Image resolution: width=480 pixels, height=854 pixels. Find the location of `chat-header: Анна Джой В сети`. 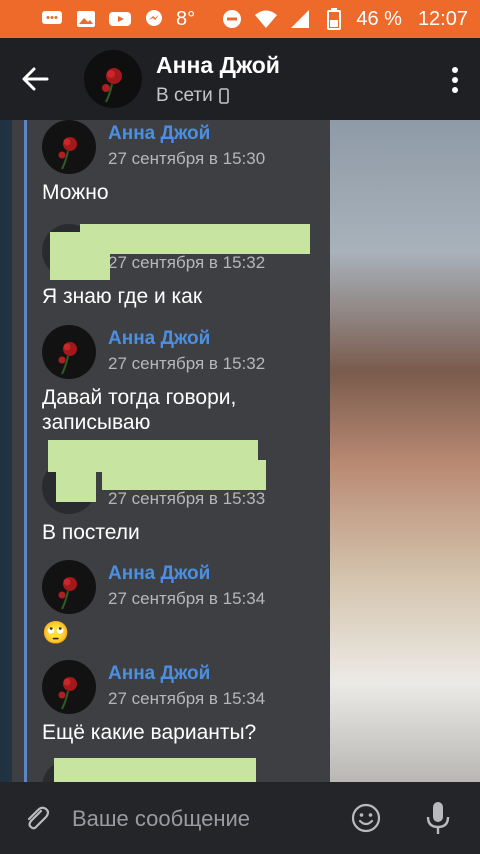

chat-header: Анна Джой В сети is located at coordinates (240, 79).